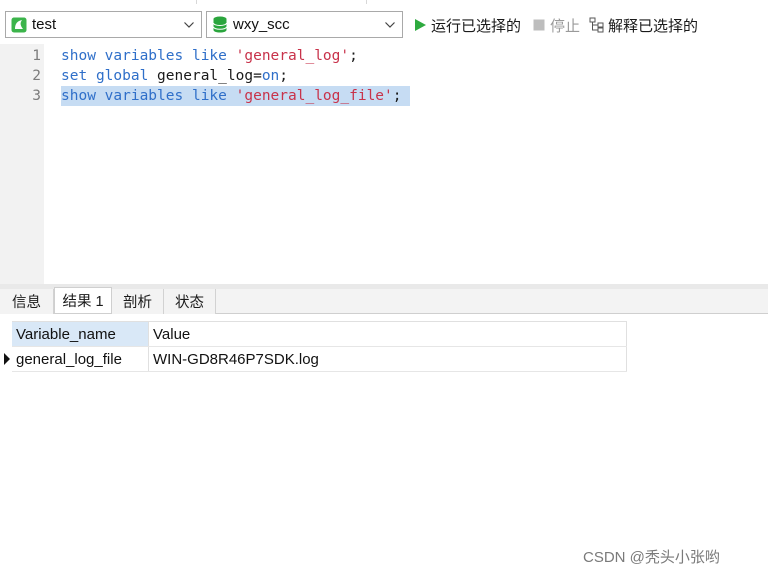  What do you see at coordinates (388, 334) in the screenshot?
I see `column-header-value: Value` at bounding box center [388, 334].